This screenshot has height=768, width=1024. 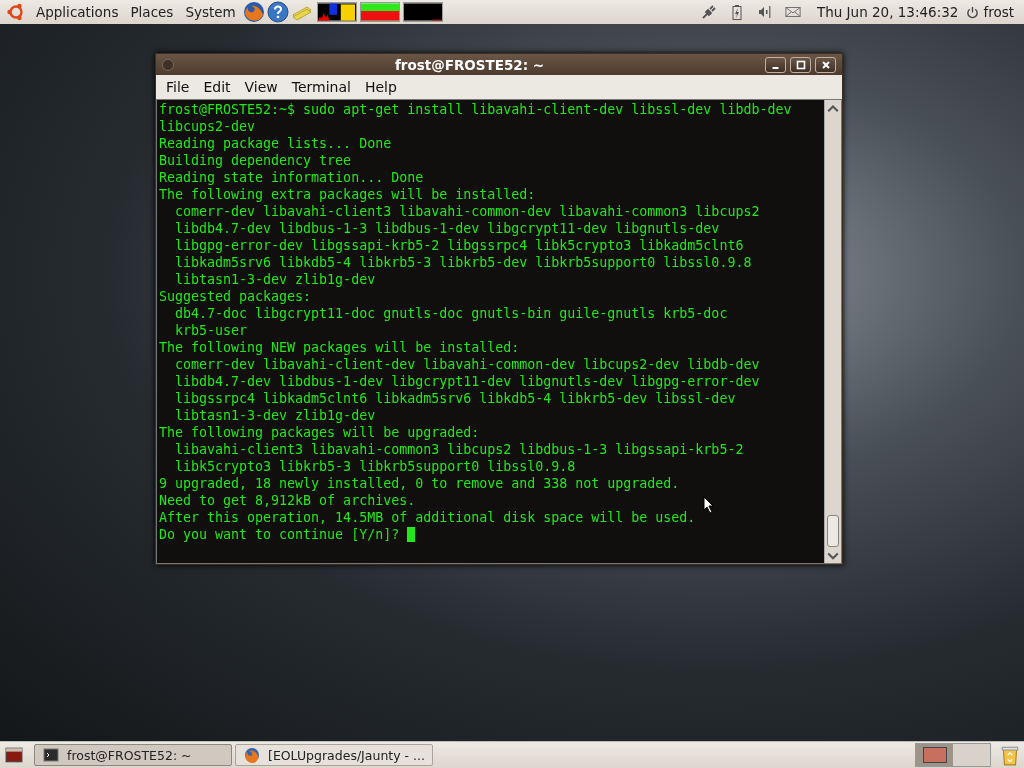 I want to click on terminal-line: libk5crypto3 libkrb5-3 libkrb5support0 libssl0.9.8, so click(x=375, y=466).